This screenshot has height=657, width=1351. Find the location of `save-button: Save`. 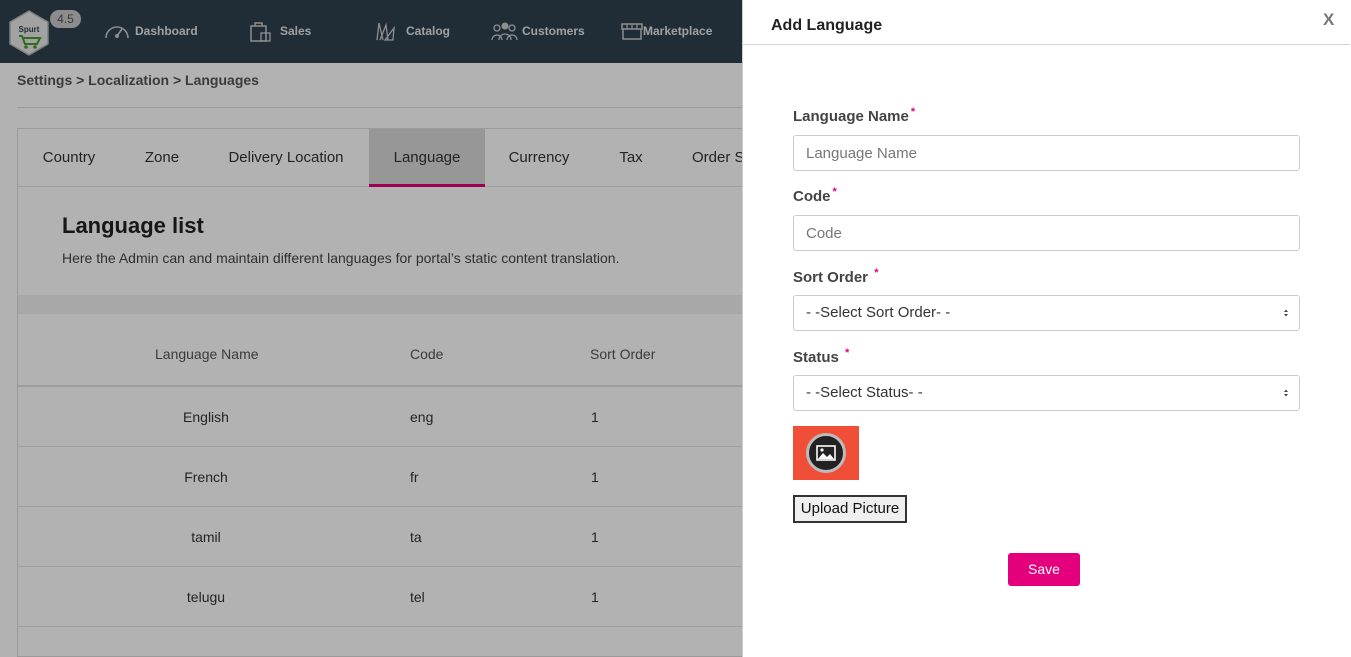

save-button: Save is located at coordinates (1044, 569).